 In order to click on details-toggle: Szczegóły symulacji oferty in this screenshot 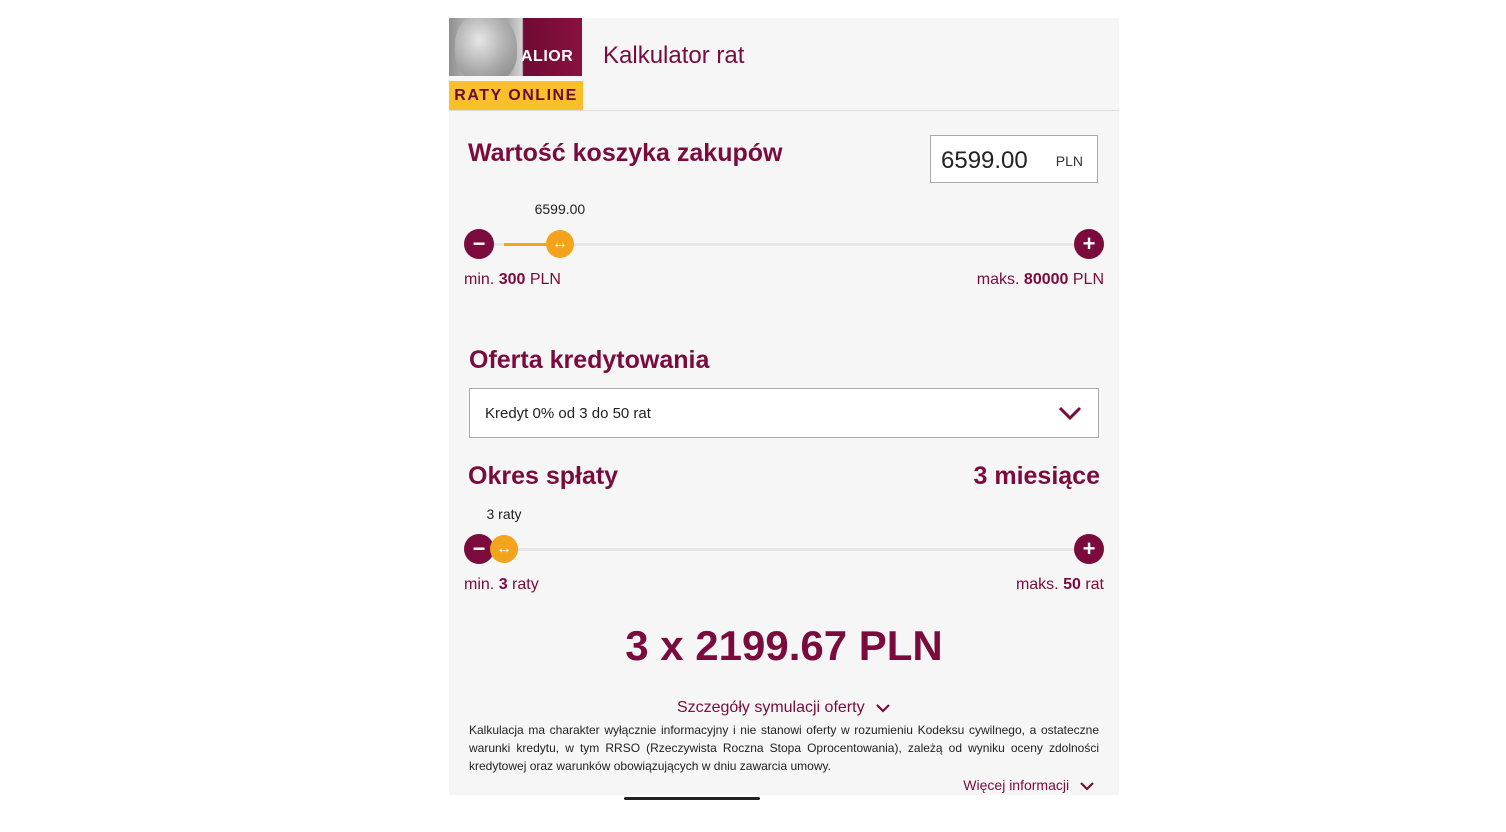, I will do `click(784, 708)`.